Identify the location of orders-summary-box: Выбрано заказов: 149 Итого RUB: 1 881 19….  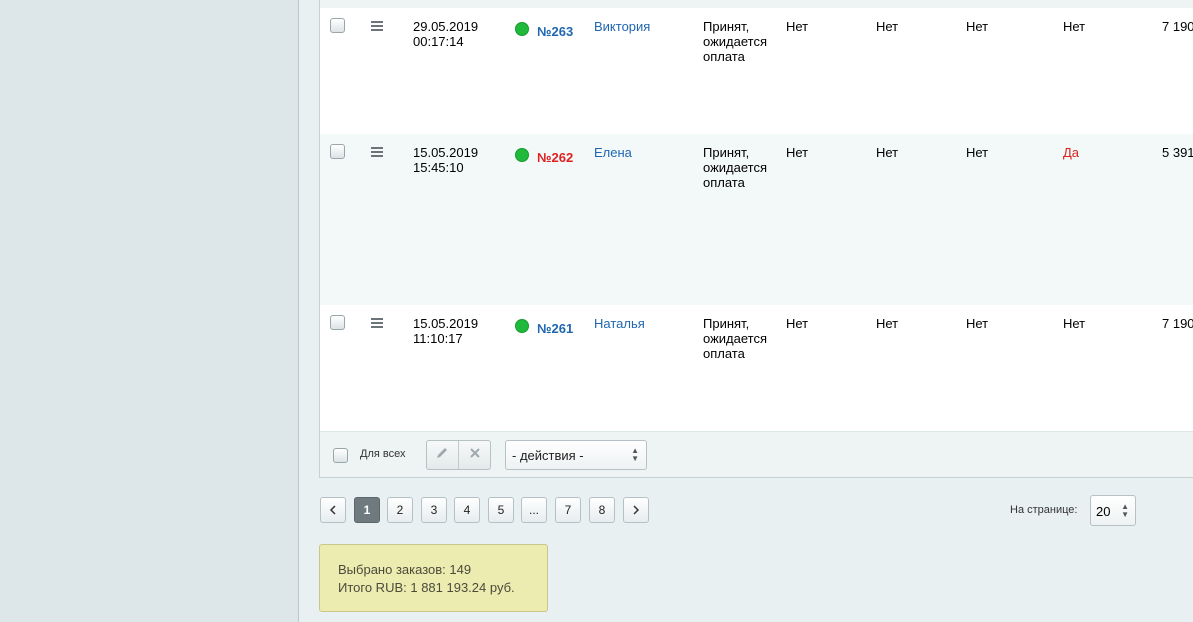
(433, 578).